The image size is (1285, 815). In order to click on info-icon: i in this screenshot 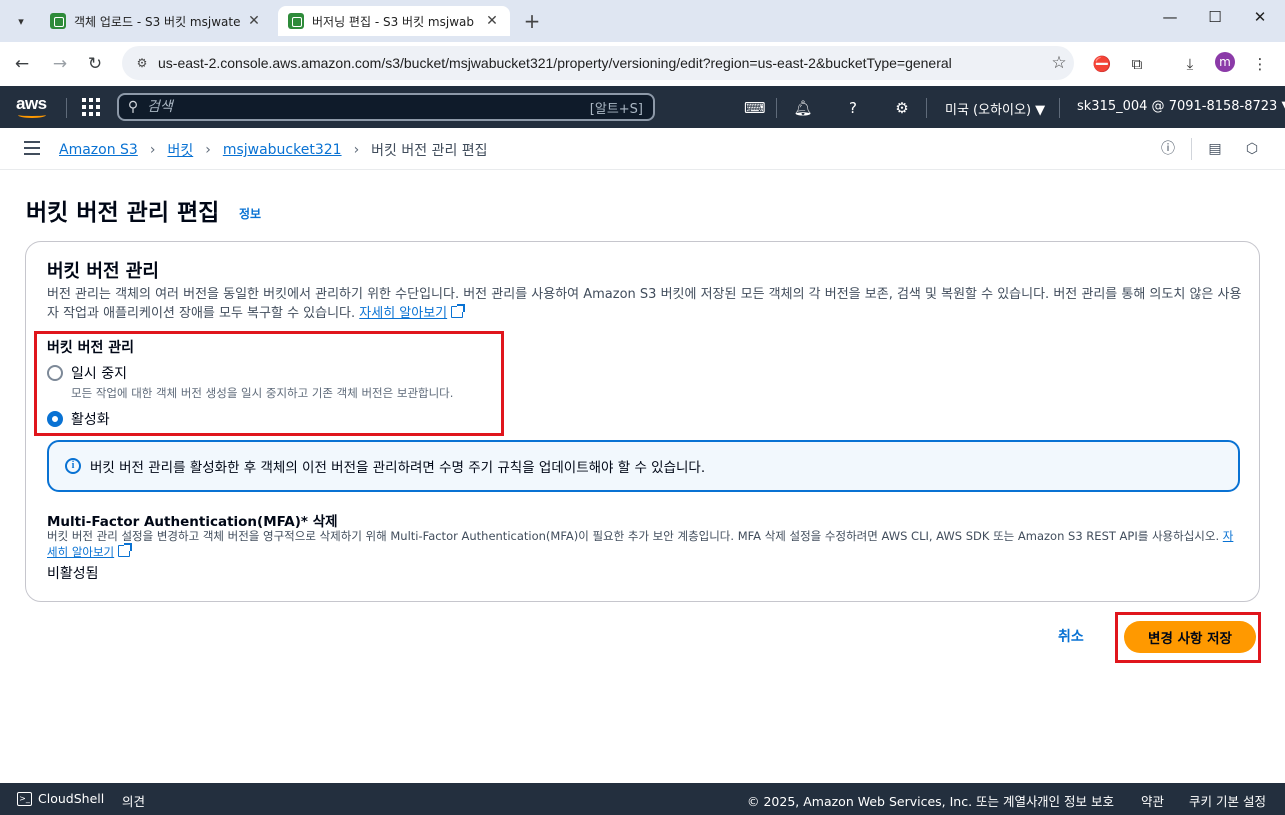, I will do `click(73, 466)`.